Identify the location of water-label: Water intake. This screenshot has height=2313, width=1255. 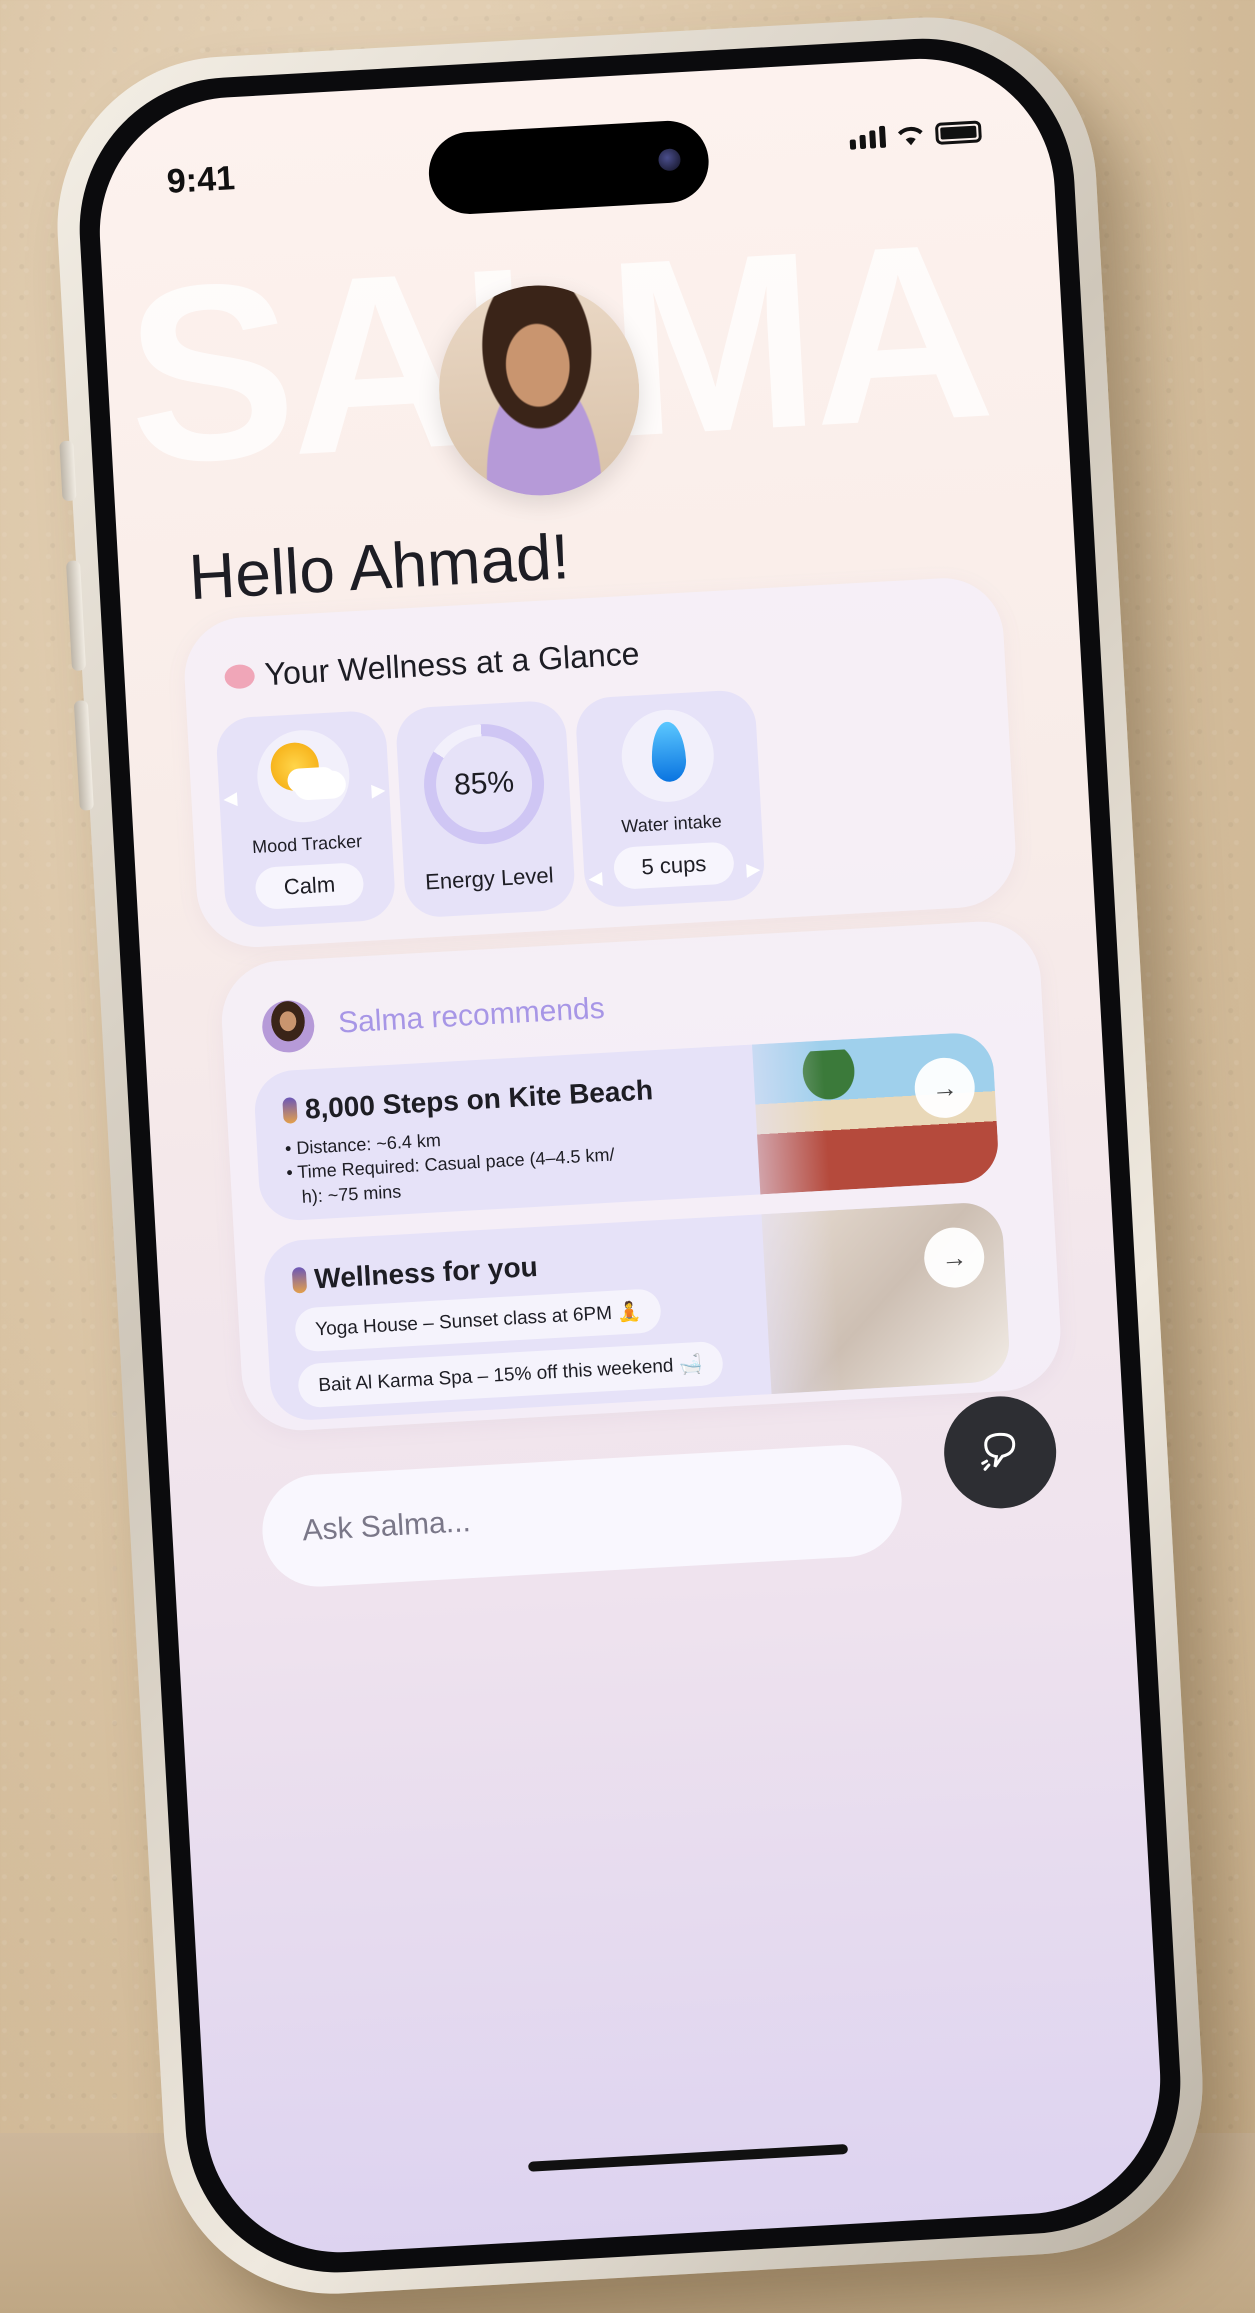
(671, 823).